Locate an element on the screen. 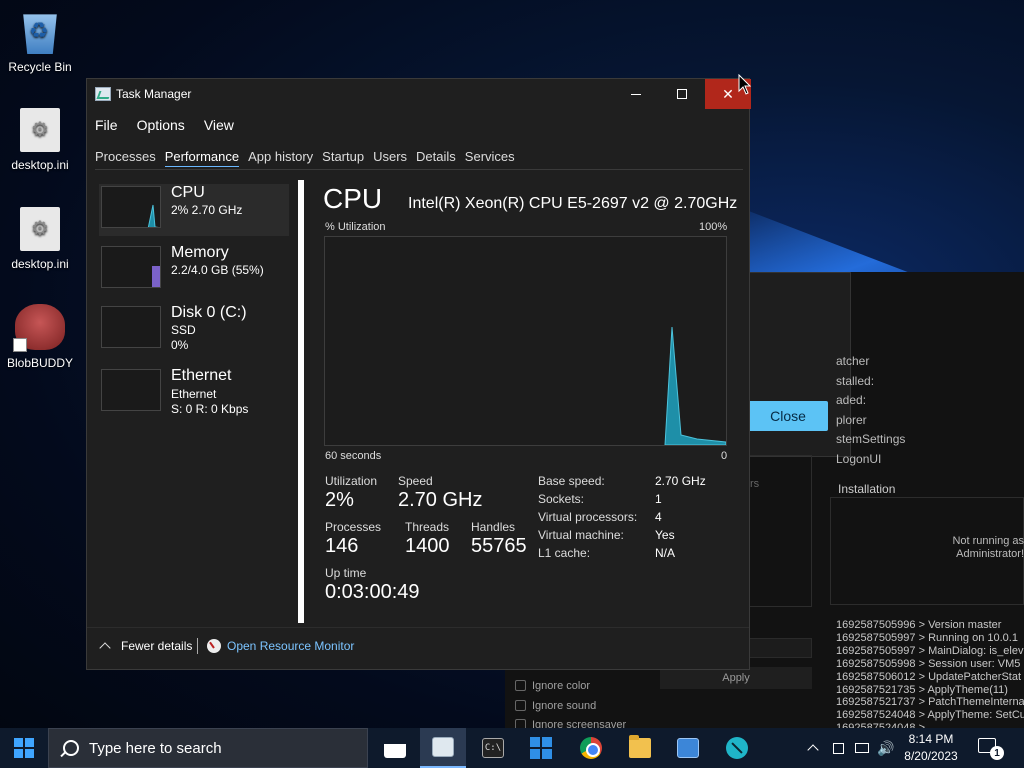  start-button is located at coordinates (24, 748).